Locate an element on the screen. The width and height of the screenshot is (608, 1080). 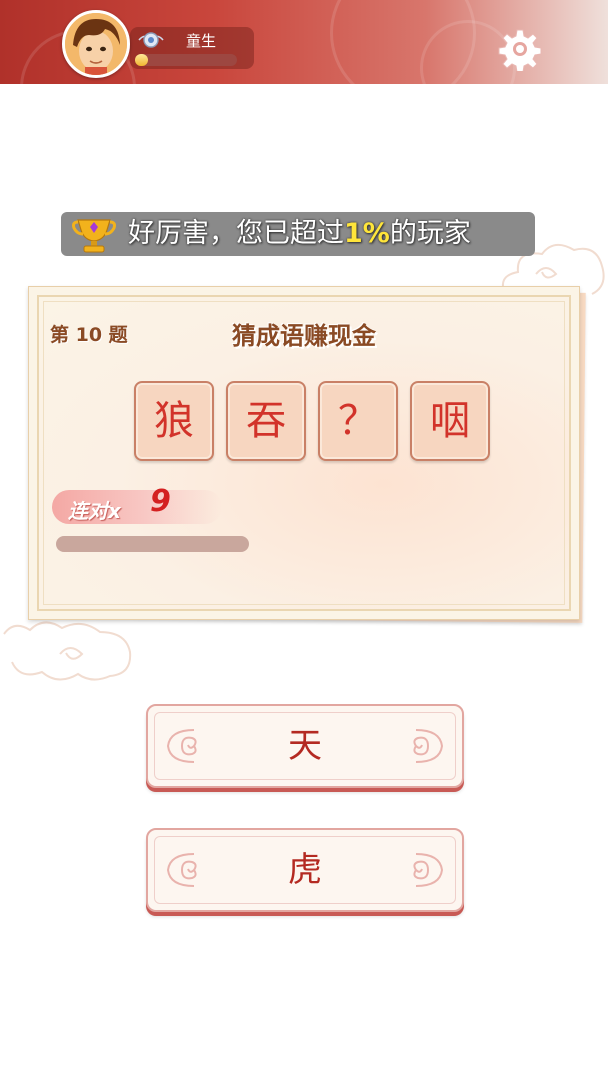
exp-progress-bar is located at coordinates (186, 60).